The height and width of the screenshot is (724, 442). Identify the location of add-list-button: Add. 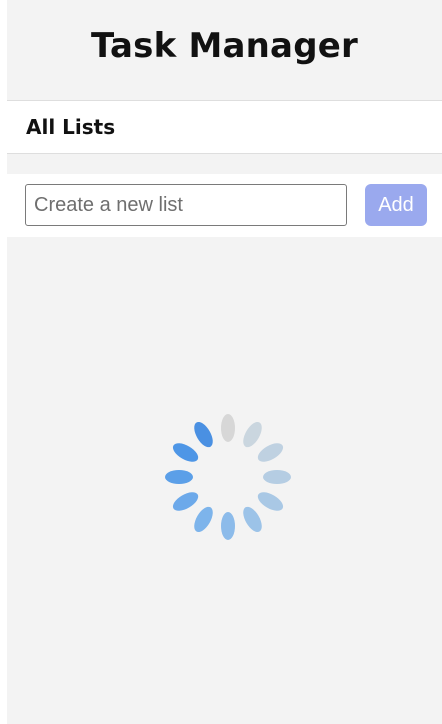
(396, 205).